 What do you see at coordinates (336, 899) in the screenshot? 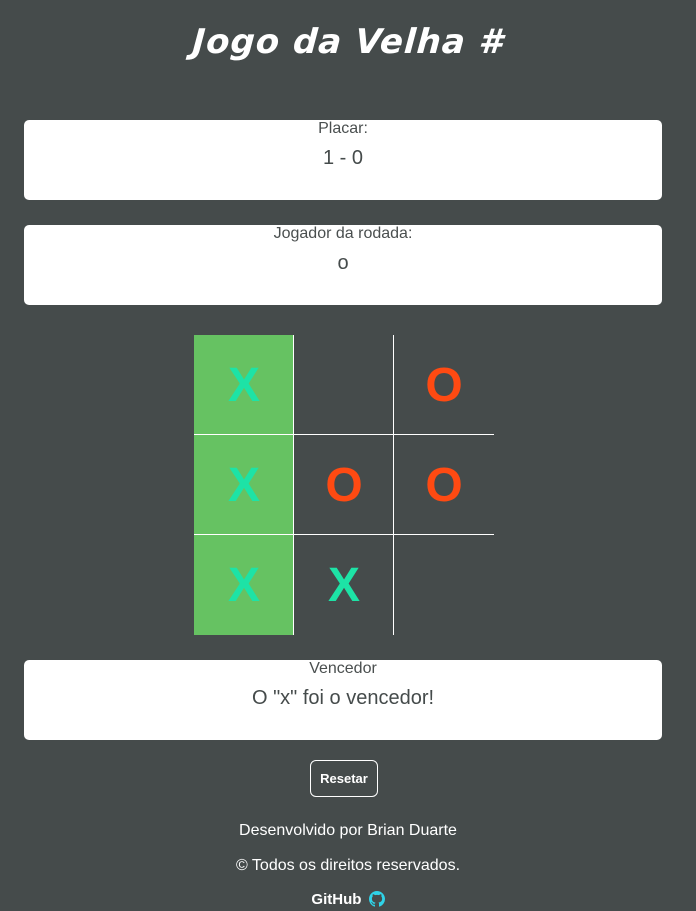
I see `github-link-label: GitHub` at bounding box center [336, 899].